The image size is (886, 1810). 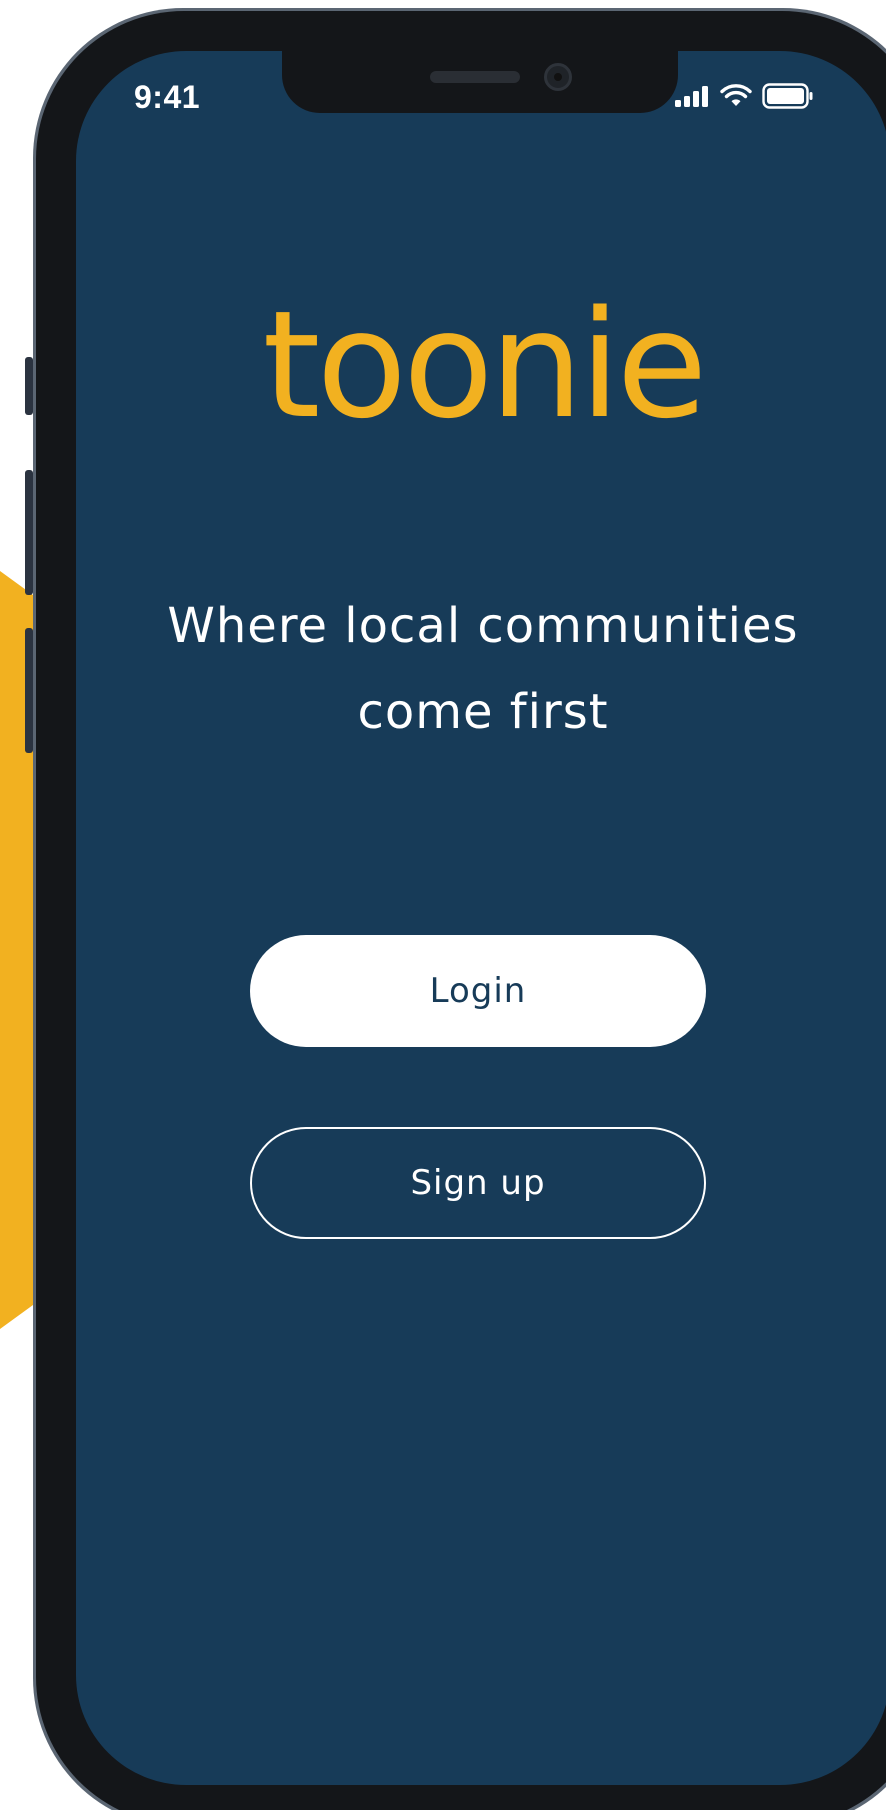 What do you see at coordinates (167, 97) in the screenshot?
I see `status-time: 9:41` at bounding box center [167, 97].